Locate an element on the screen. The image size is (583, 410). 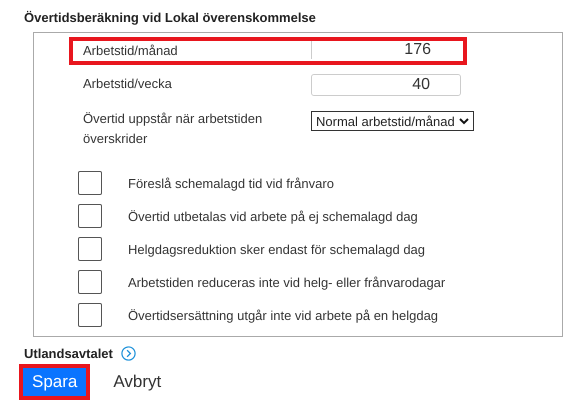
checkbox-label: Övertidsersättning utgår inte vid arbete på en helgdag is located at coordinates (283, 315).